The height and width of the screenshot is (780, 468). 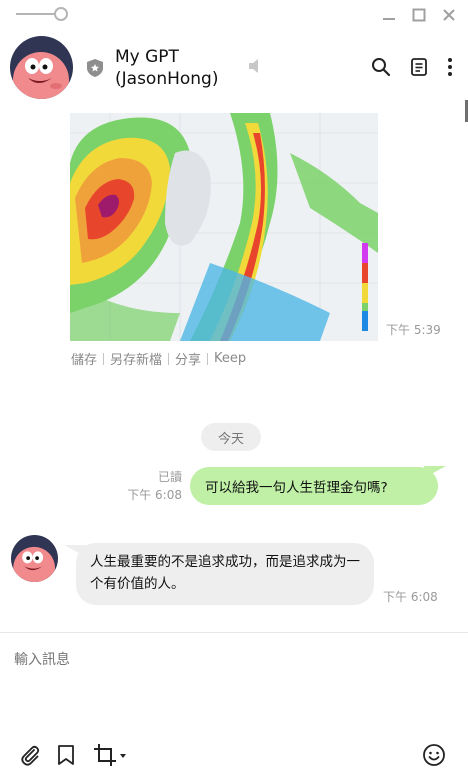 I want to click on attach-icon, so click(x=30, y=757).